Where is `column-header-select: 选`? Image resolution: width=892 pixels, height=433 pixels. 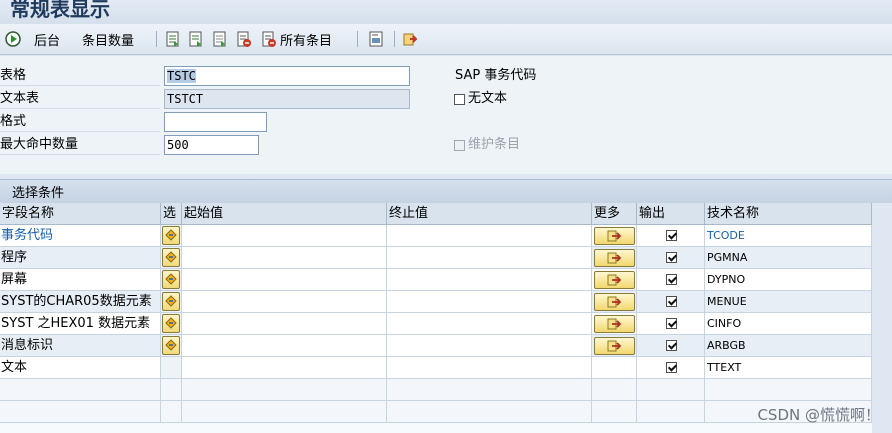
column-header-select: 选 is located at coordinates (171, 214).